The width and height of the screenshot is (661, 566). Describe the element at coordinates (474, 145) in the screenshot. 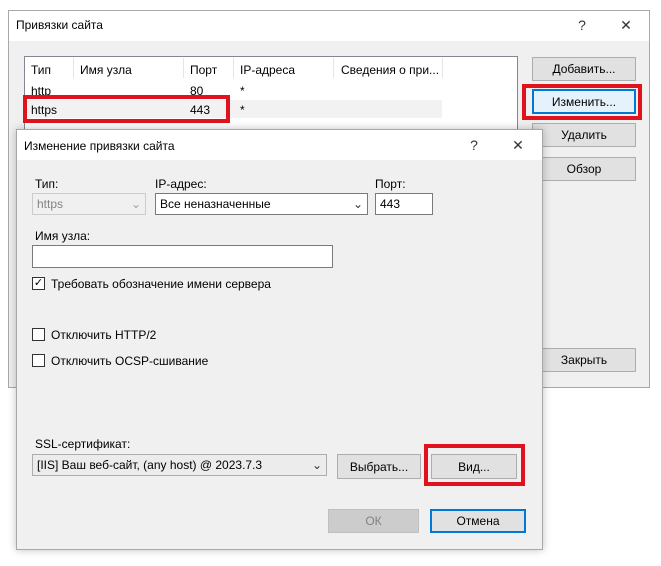

I see `edit-help-button: ?` at that location.